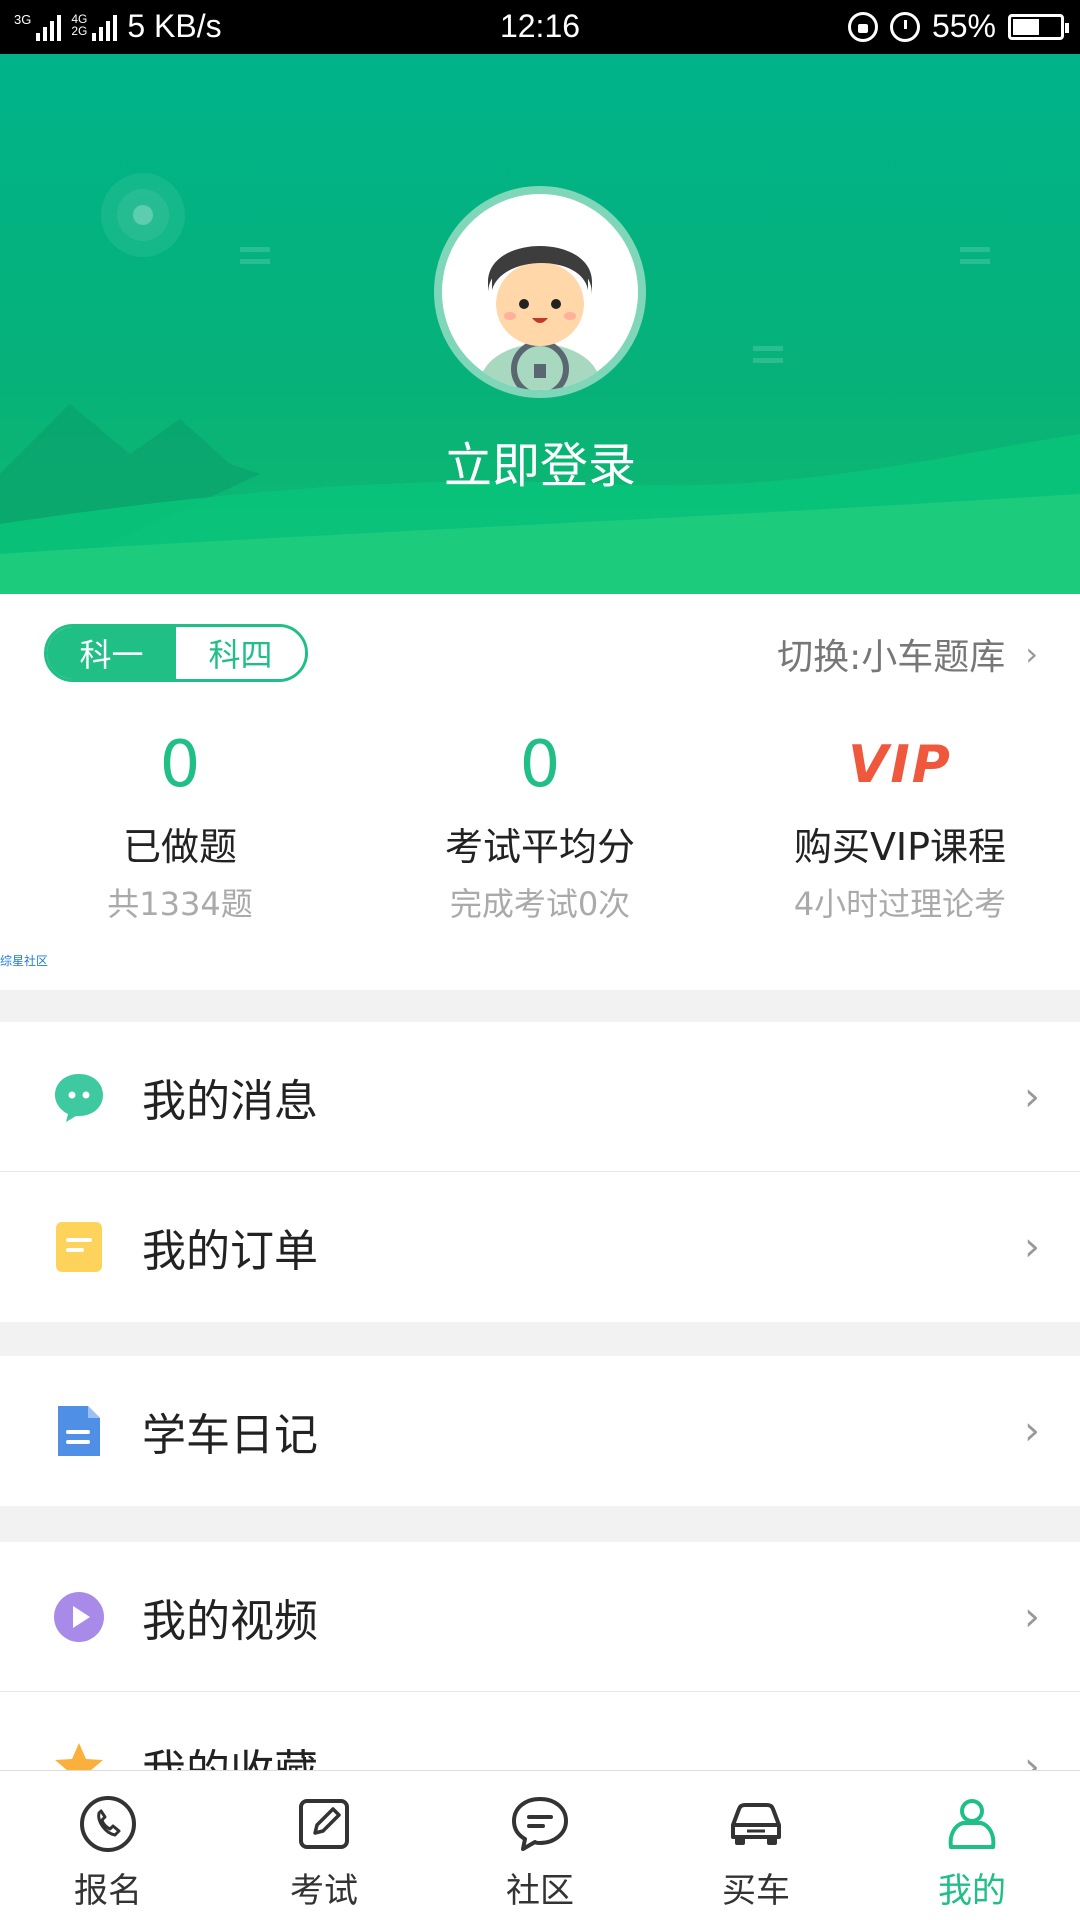  What do you see at coordinates (540, 1824) in the screenshot?
I see `community-chat-icon` at bounding box center [540, 1824].